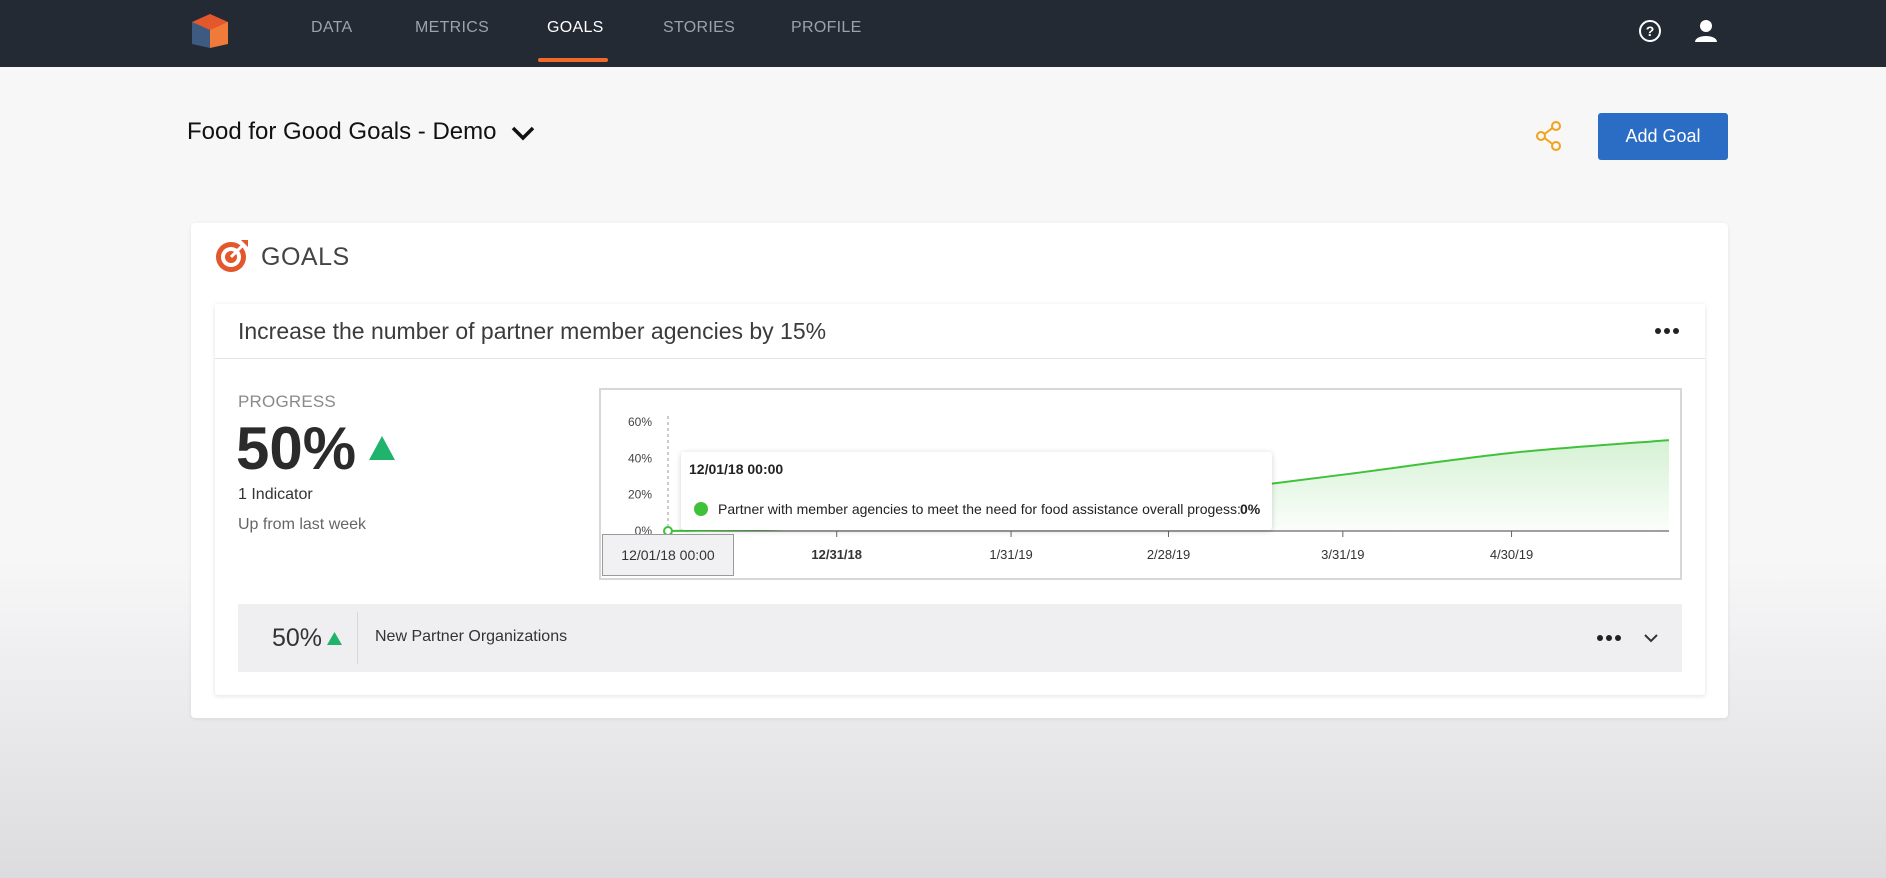 This screenshot has width=1886, height=878. What do you see at coordinates (575, 28) in the screenshot?
I see `nav-goals: GOALS` at bounding box center [575, 28].